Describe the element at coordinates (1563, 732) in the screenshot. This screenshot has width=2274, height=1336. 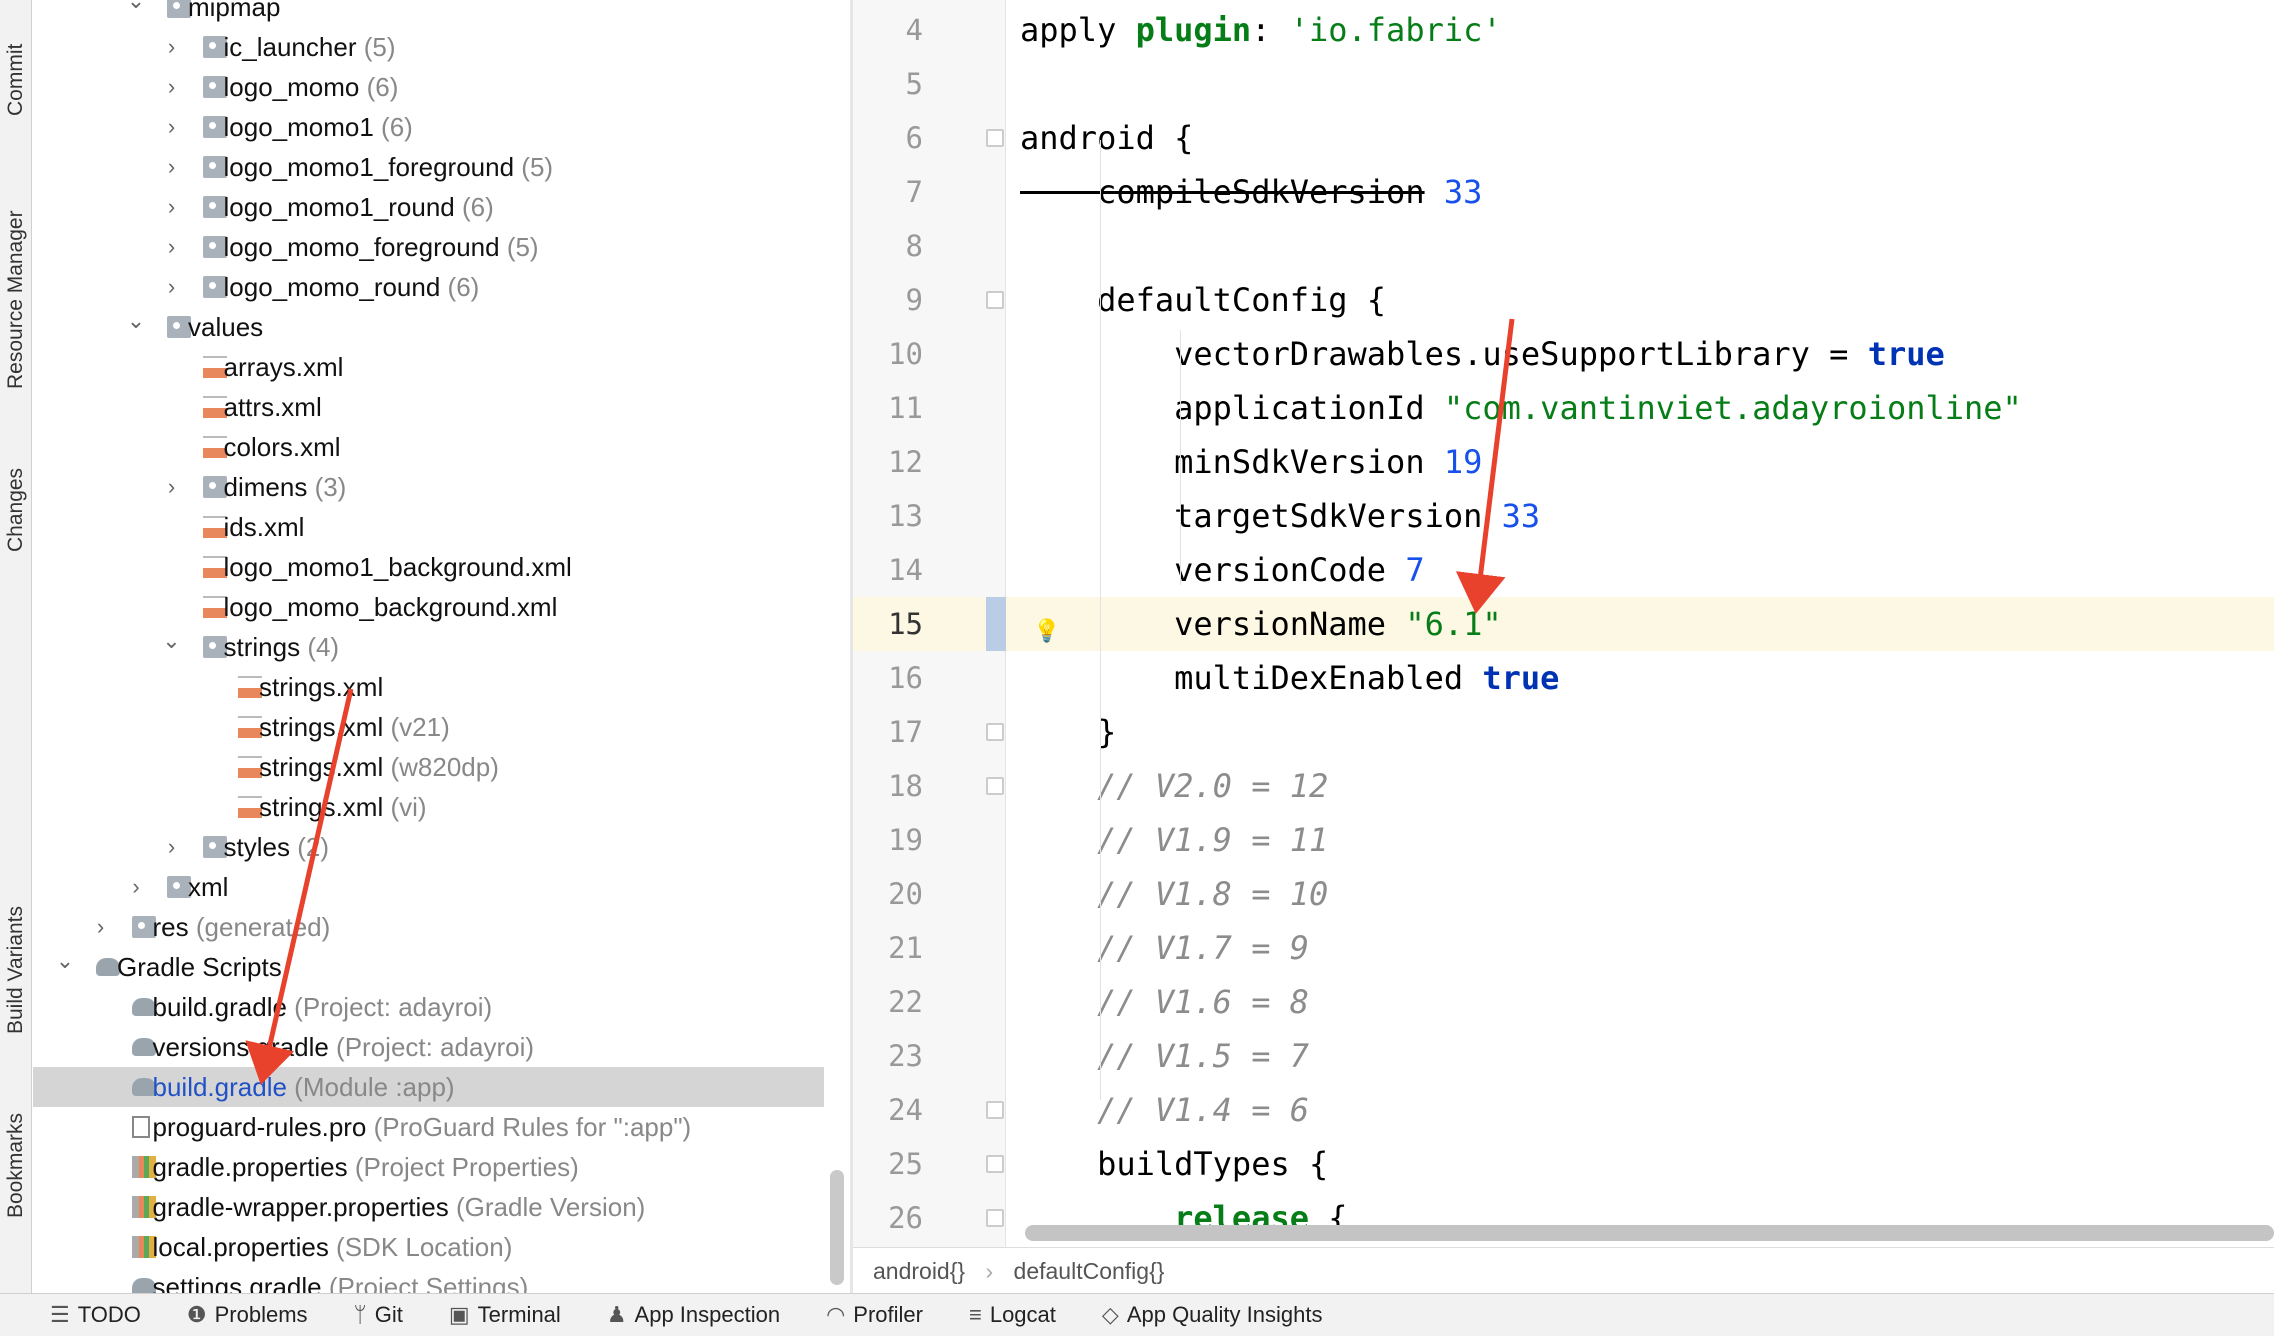
I see `code-line: 17 }` at that location.